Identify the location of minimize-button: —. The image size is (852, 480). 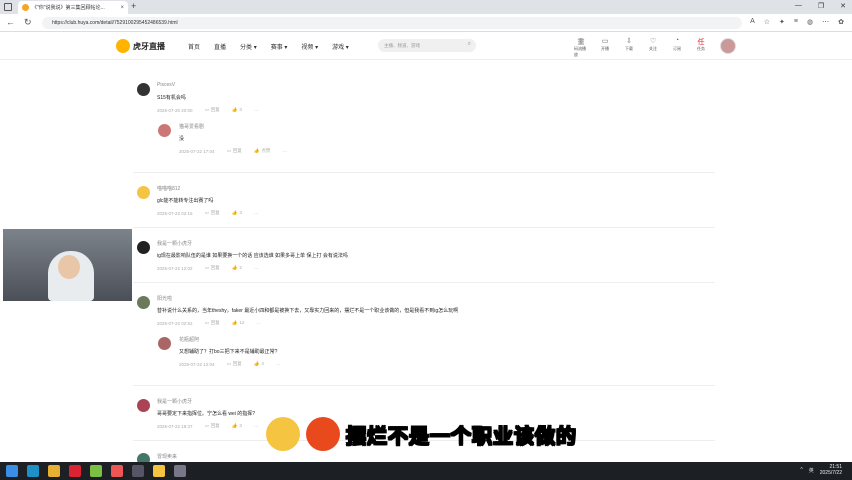
(798, 6).